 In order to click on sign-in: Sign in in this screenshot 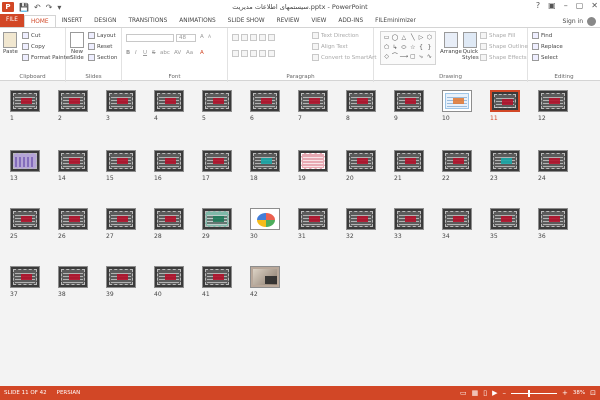, I will do `click(579, 21)`.